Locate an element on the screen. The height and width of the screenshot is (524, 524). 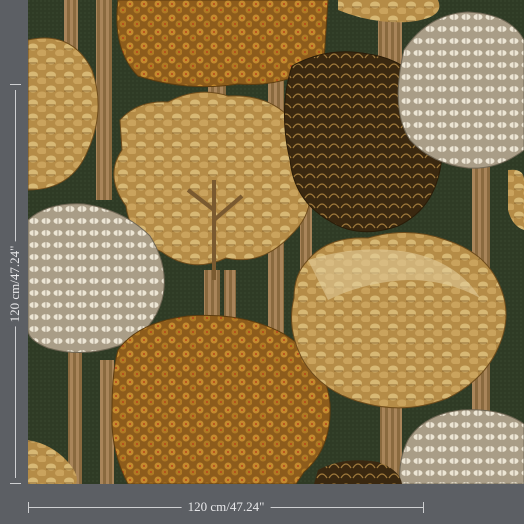
width-dimension-label: 120 cm/47.24" is located at coordinates (226, 507).